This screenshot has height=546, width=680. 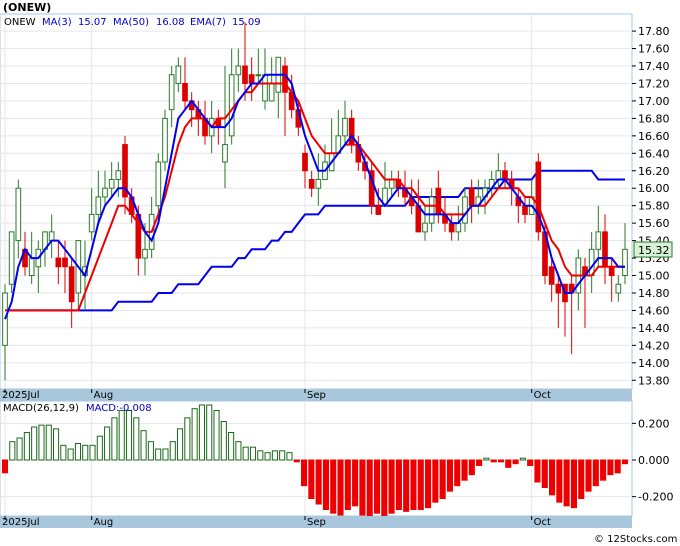 What do you see at coordinates (635, 539) in the screenshot?
I see `watermark: © 12Stocks.com` at bounding box center [635, 539].